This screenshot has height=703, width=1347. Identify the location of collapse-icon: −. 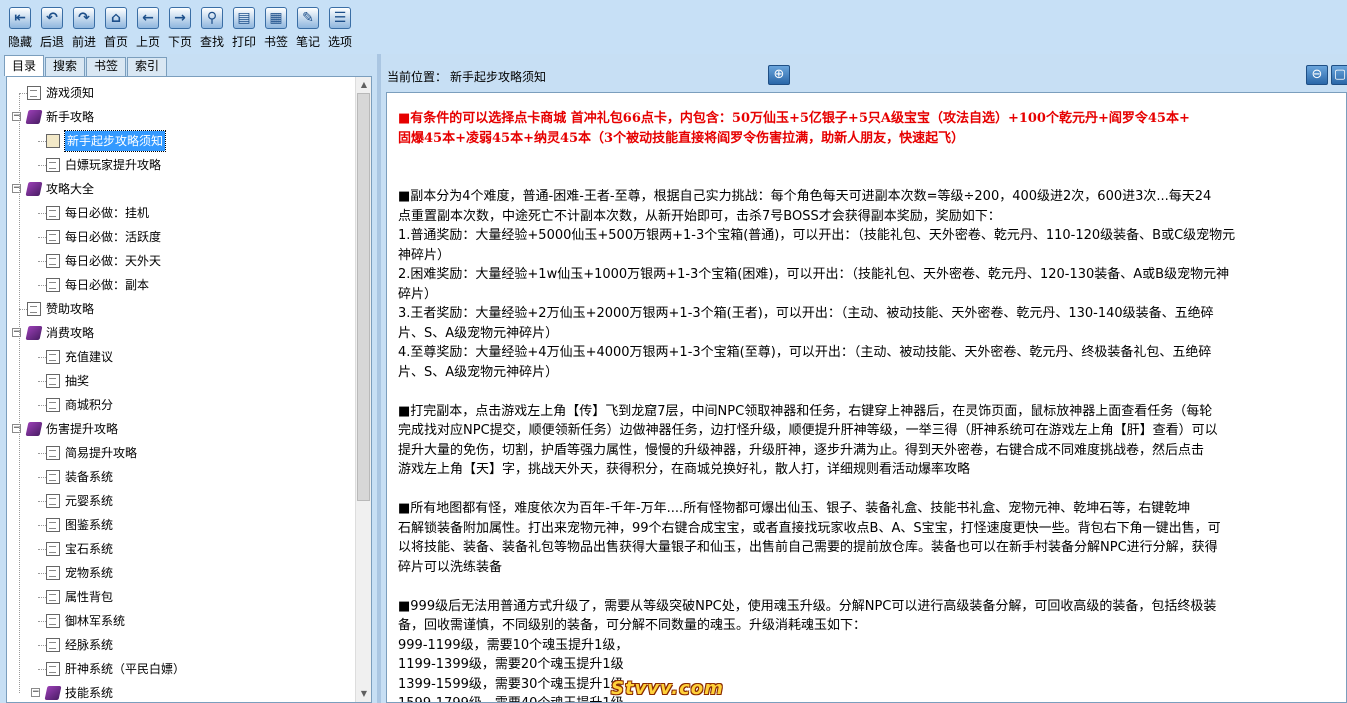
(35, 692).